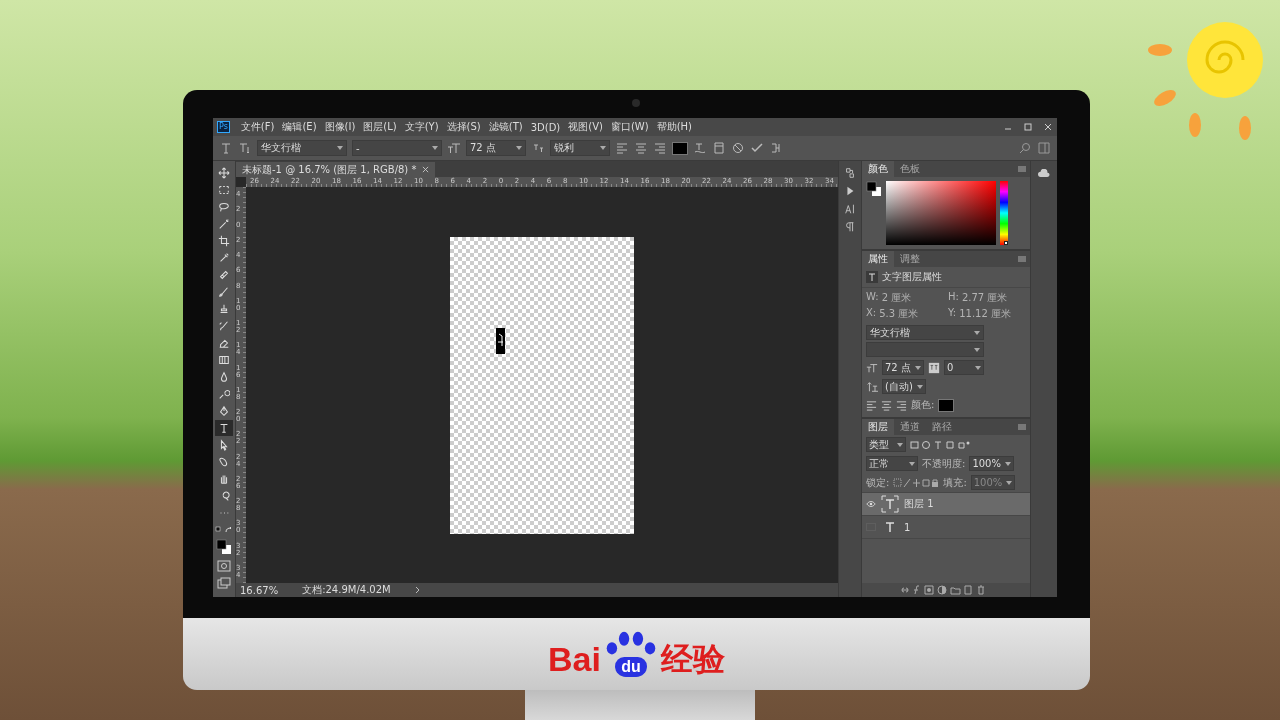 Image resolution: width=1280 pixels, height=720 pixels. What do you see at coordinates (397, 148) in the screenshot?
I see `font-style-dropdown: -` at bounding box center [397, 148].